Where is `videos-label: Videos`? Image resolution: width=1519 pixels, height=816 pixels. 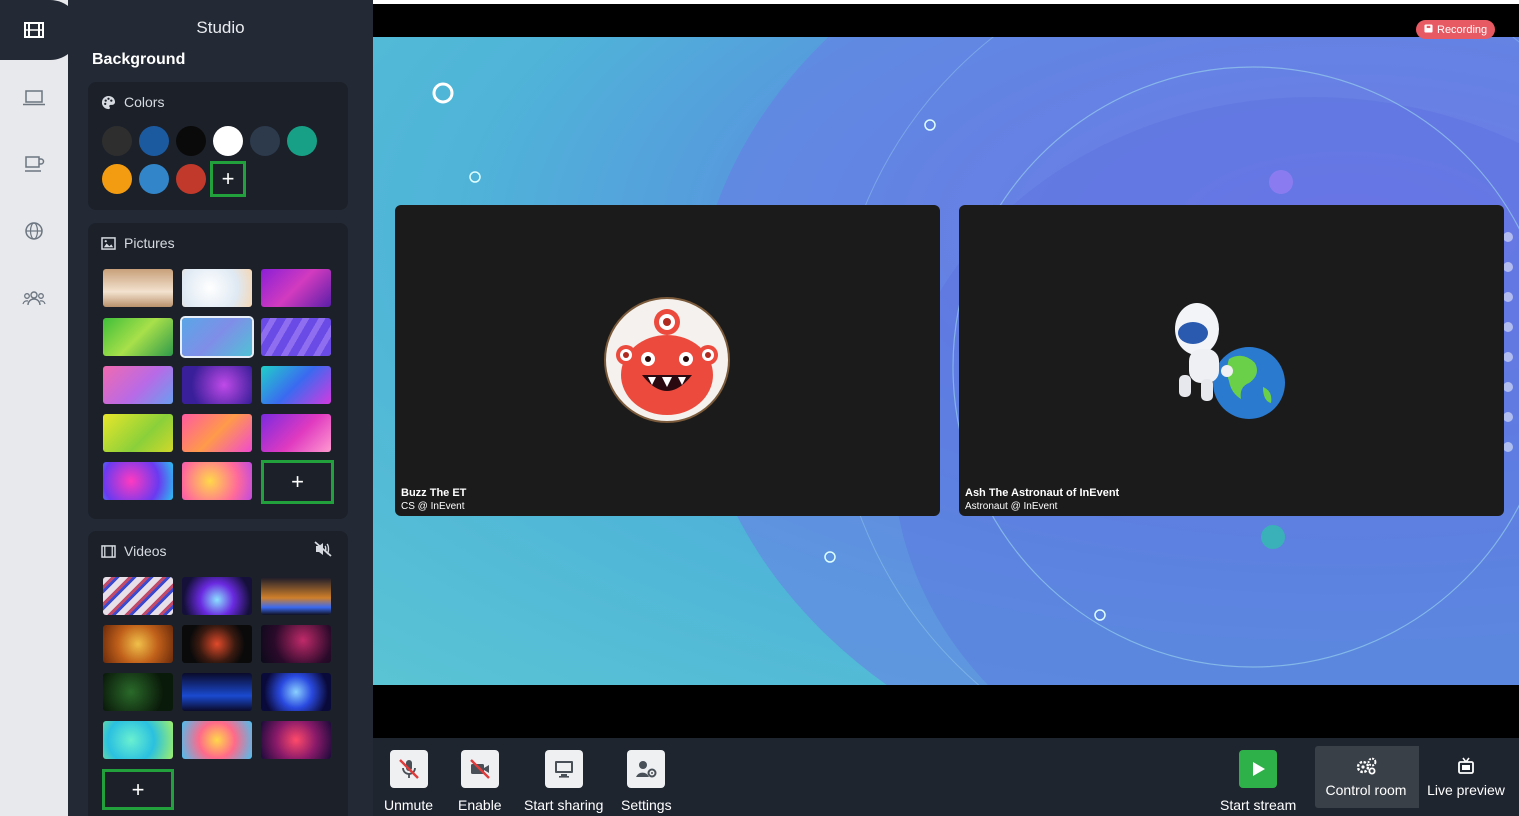 videos-label: Videos is located at coordinates (145, 551).